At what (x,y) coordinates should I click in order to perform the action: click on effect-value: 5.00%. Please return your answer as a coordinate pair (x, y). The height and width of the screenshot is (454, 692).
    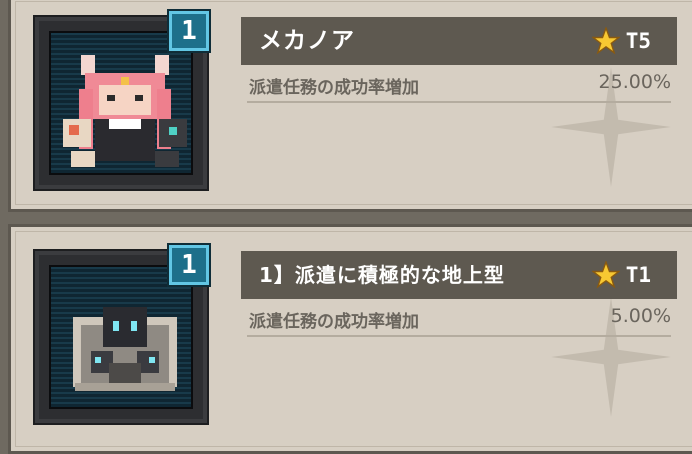
    Looking at the image, I should click on (640, 316).